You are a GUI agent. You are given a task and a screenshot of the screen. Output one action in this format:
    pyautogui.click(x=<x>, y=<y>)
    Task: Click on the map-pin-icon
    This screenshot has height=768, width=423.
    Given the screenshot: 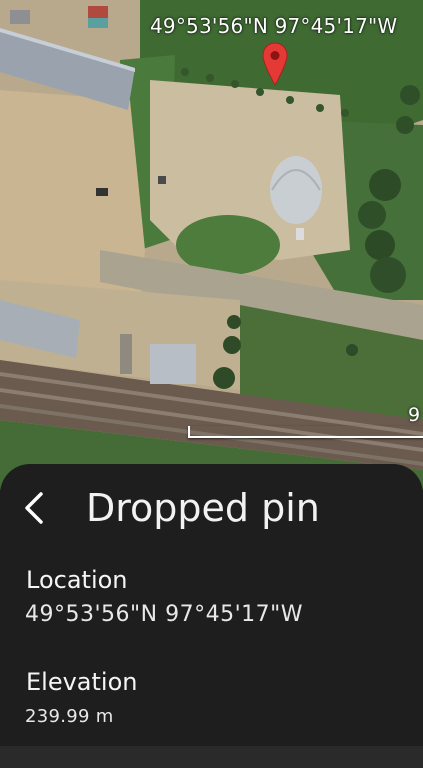 What is the action you would take?
    pyautogui.click(x=275, y=64)
    